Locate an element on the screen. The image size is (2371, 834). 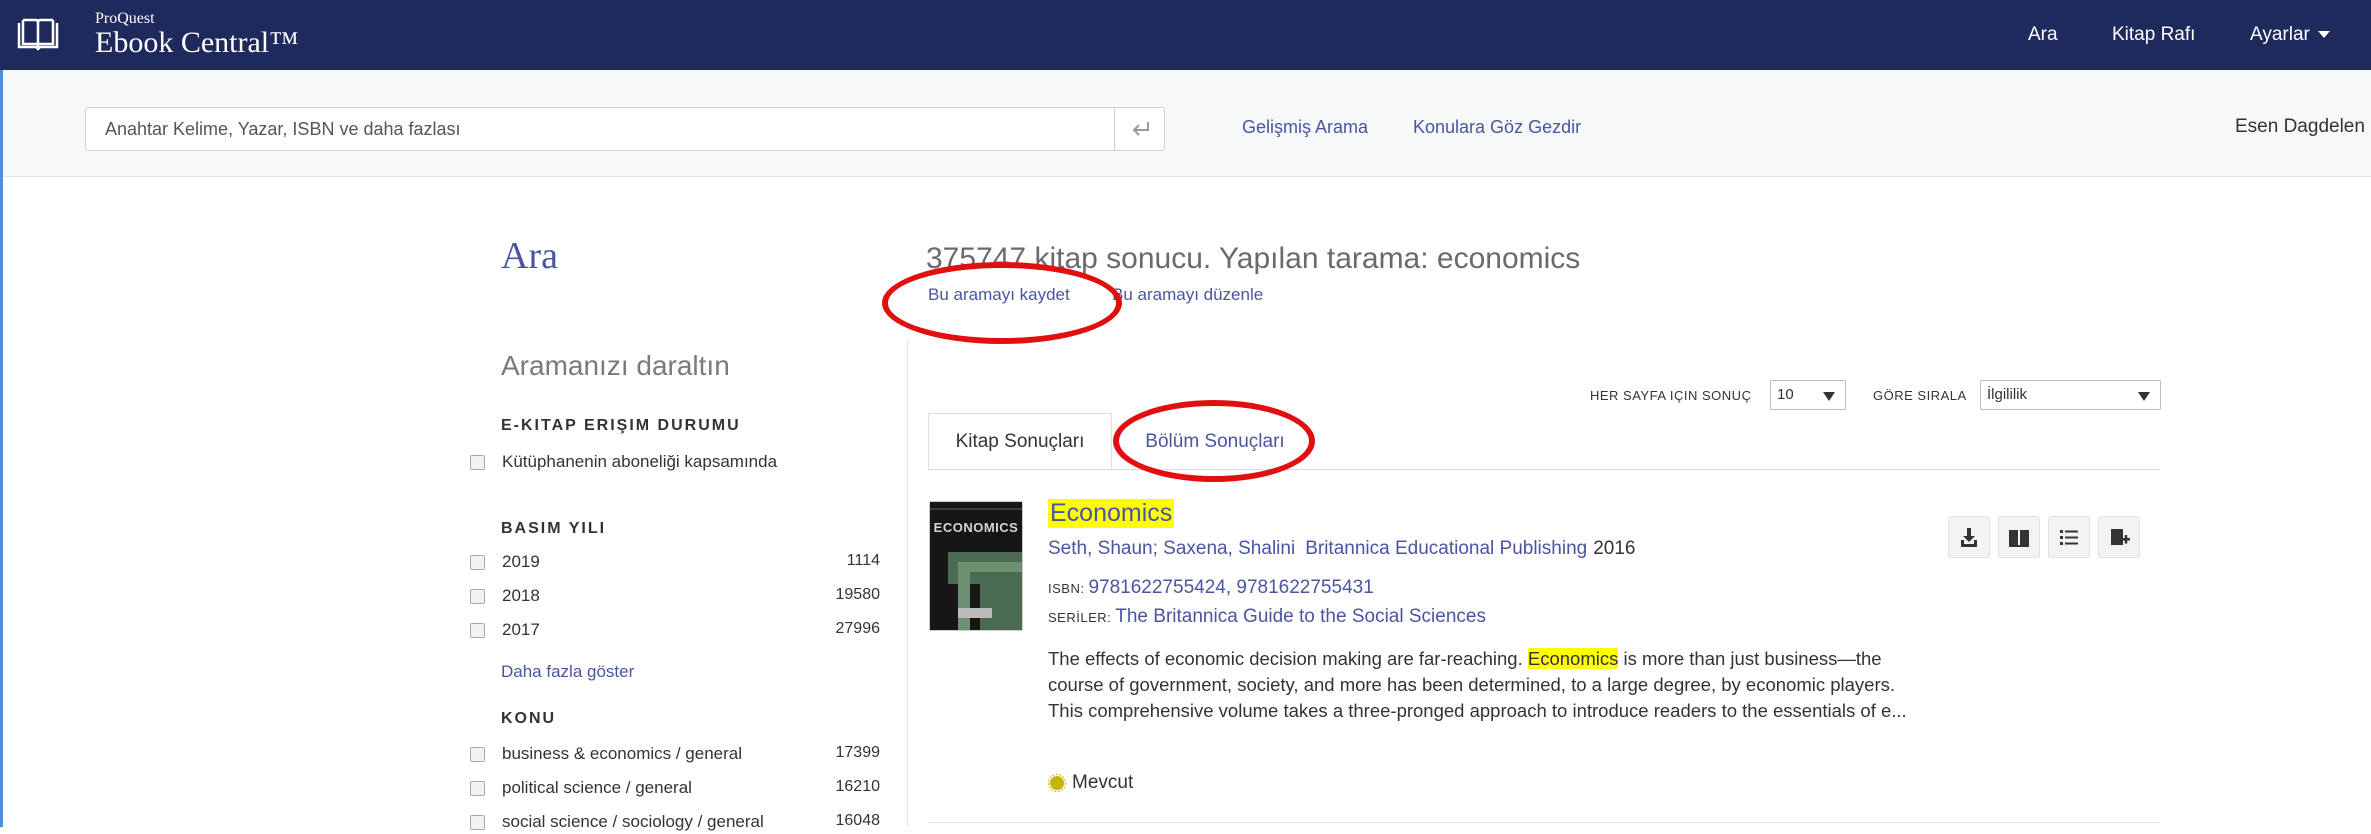
sort-label: GÖRE SIRALA is located at coordinates (1920, 395).